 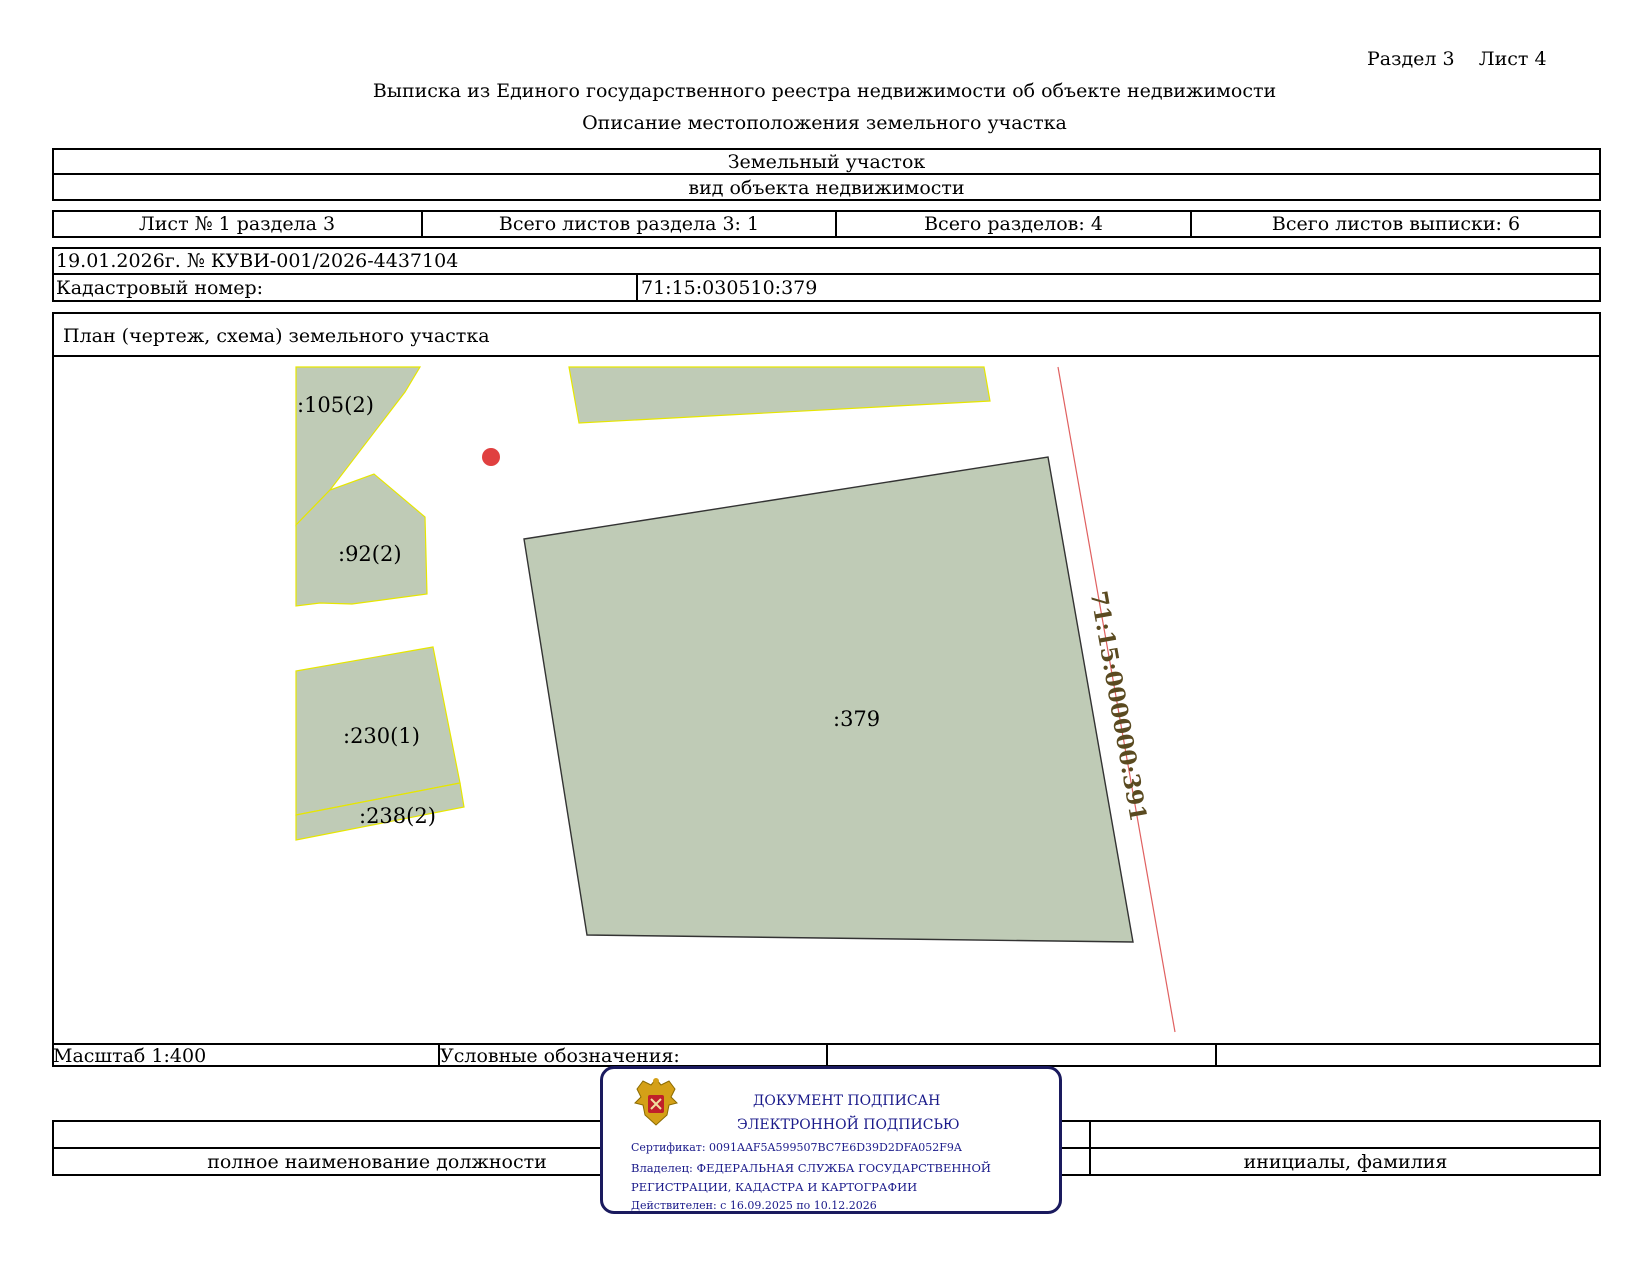 What do you see at coordinates (491, 457) in the screenshot?
I see `location-marker` at bounding box center [491, 457].